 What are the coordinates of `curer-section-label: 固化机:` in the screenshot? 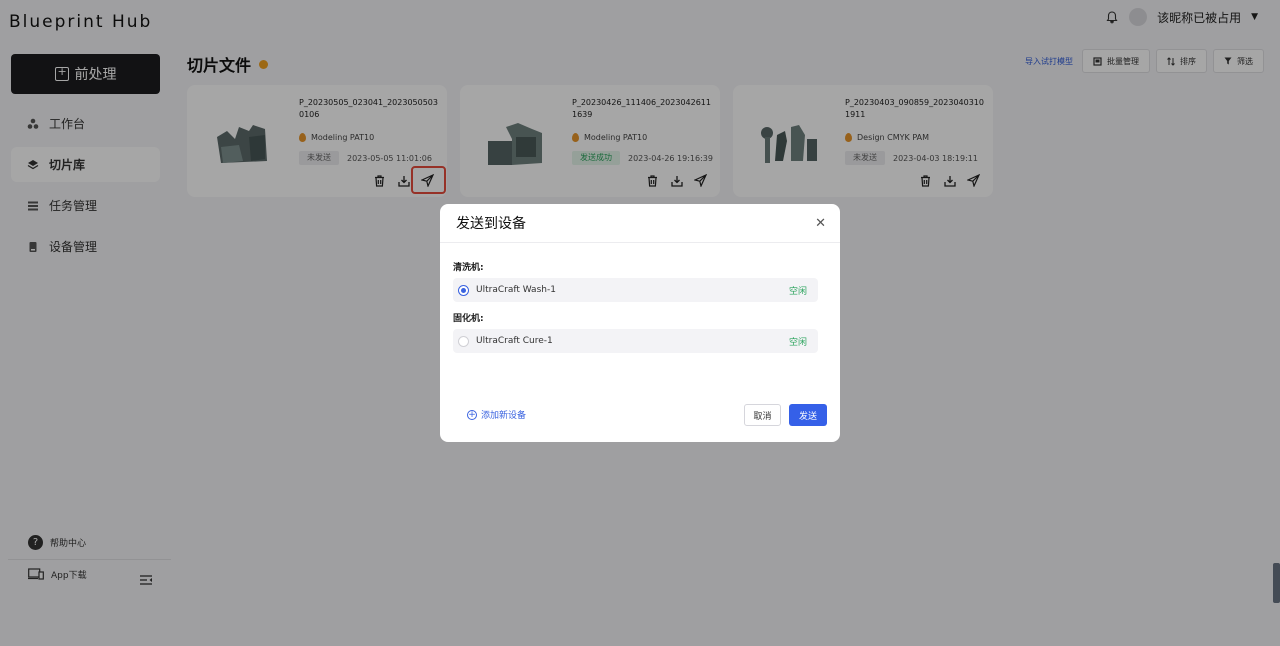 It's located at (468, 319).